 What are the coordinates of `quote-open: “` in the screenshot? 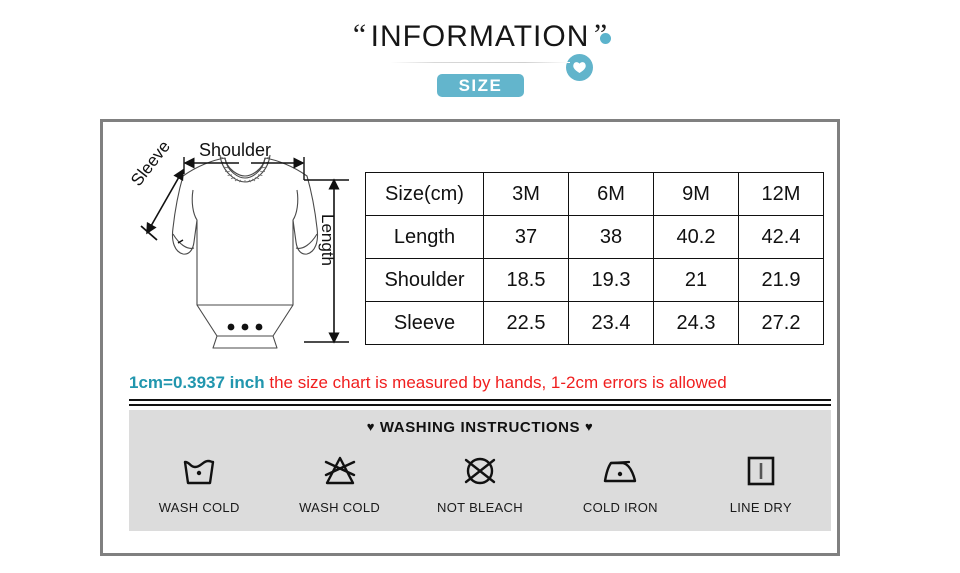 It's located at (359, 34).